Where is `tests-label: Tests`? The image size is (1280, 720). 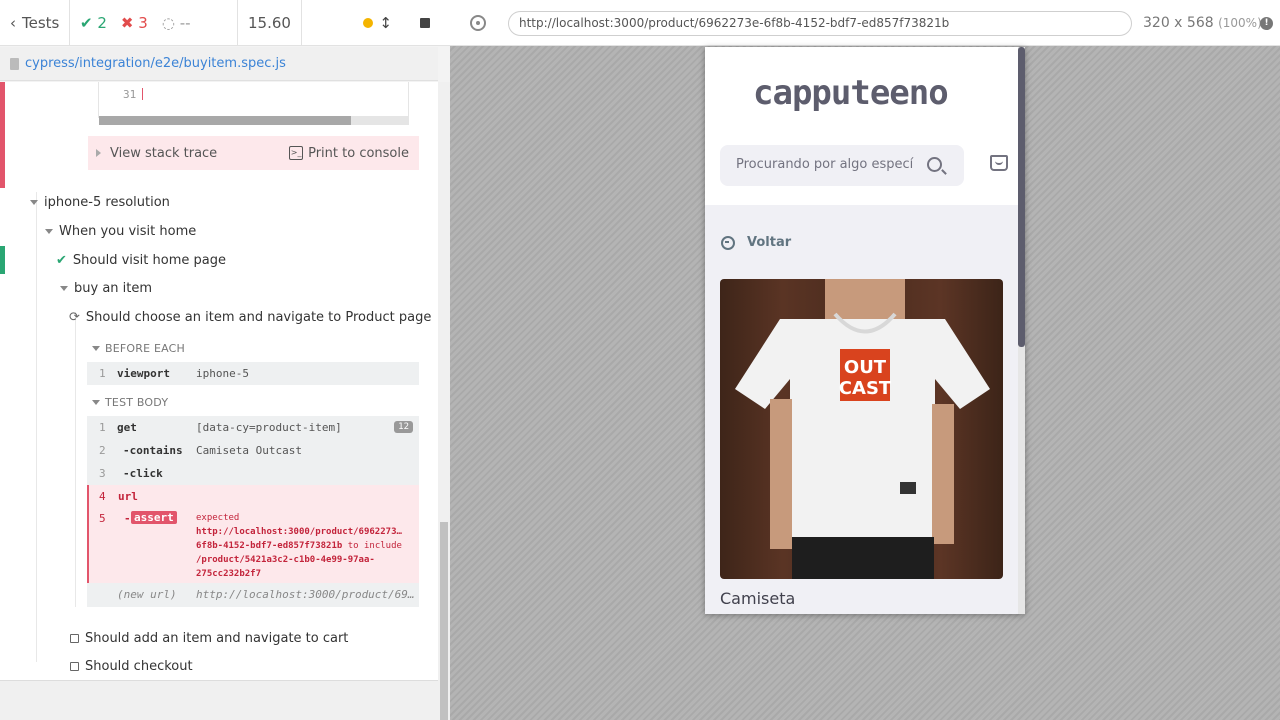 tests-label: Tests is located at coordinates (41, 22).